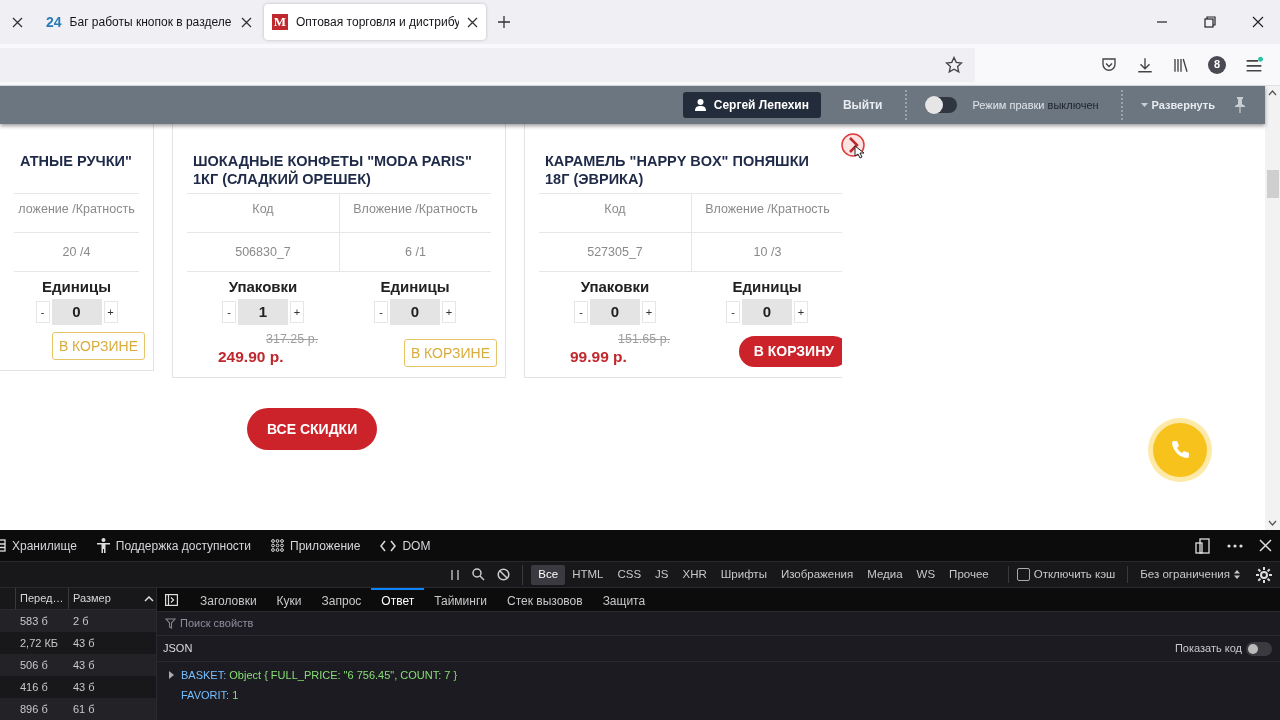  What do you see at coordinates (106, 598) in the screenshot?
I see `column-header: Размер` at bounding box center [106, 598].